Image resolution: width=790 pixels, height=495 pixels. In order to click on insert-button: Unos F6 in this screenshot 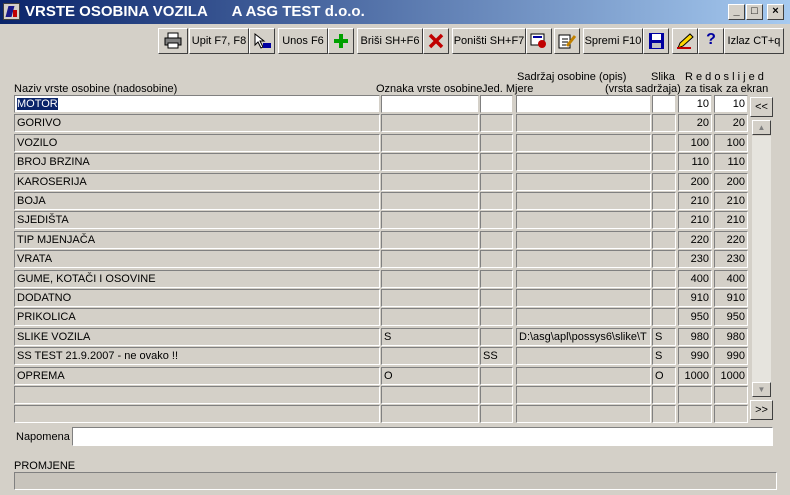, I will do `click(303, 41)`.